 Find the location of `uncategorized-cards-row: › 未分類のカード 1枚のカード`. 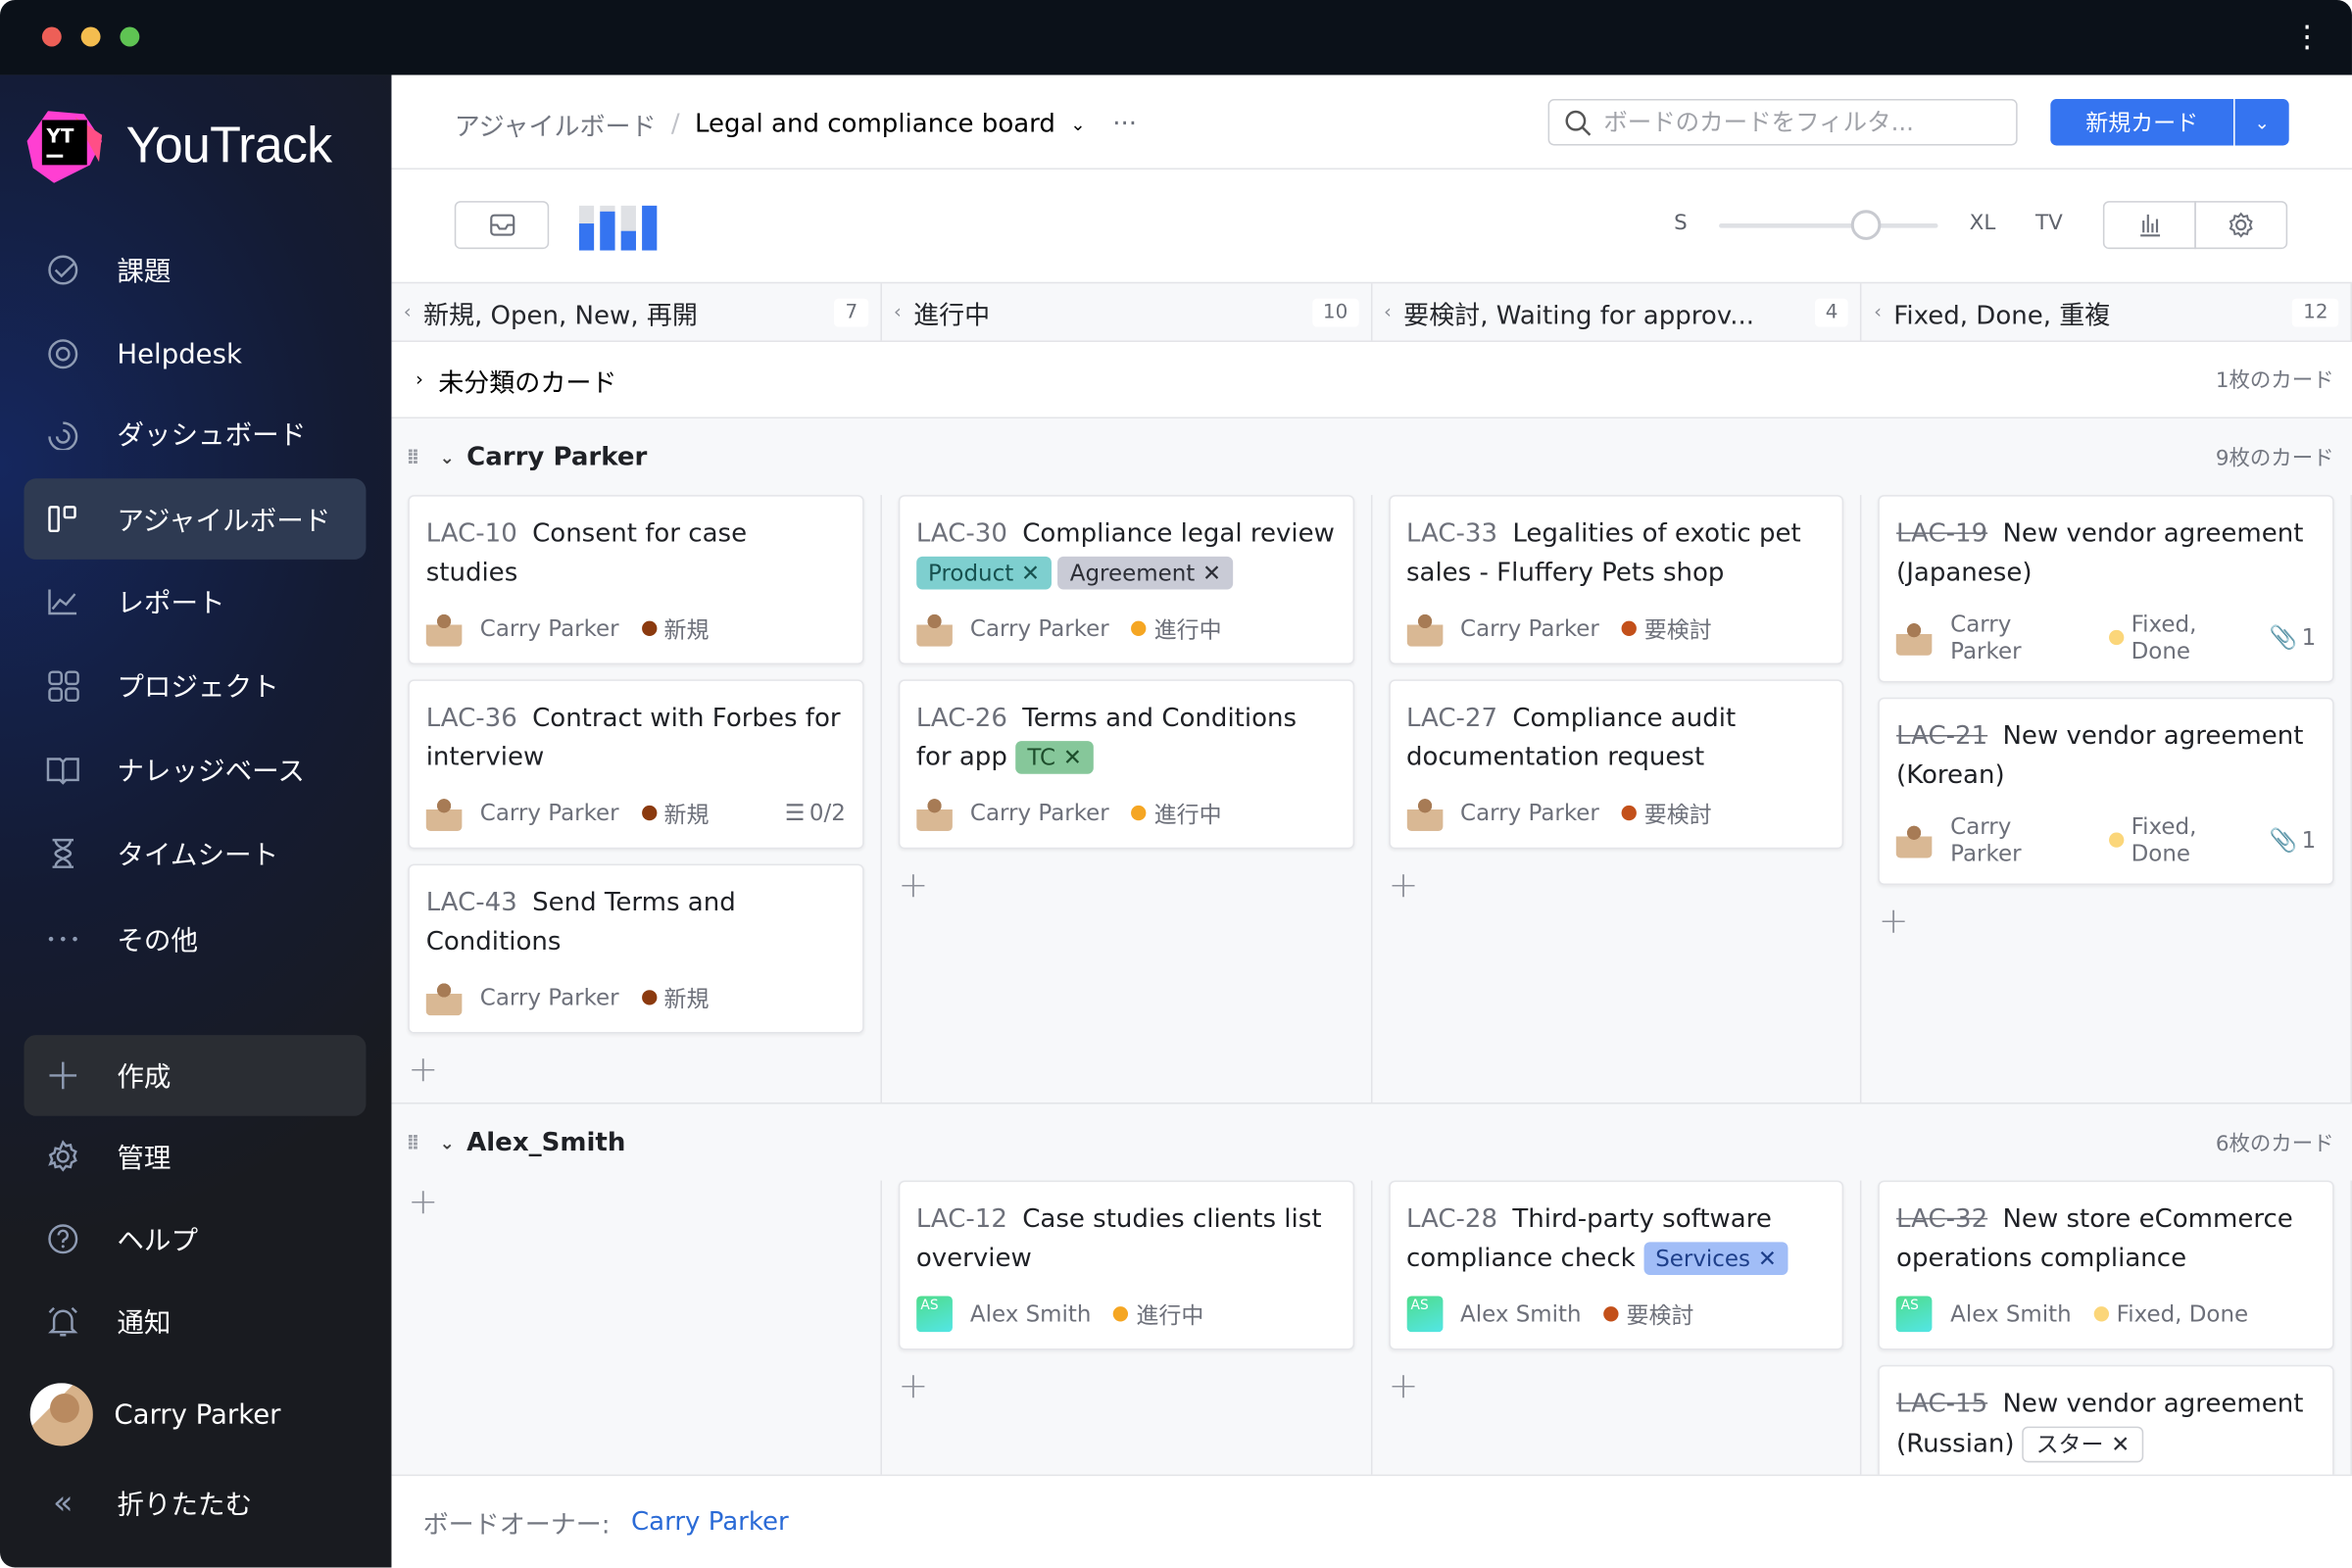

uncategorized-cards-row: › 未分類のカード 1枚のカード is located at coordinates (1371, 380).